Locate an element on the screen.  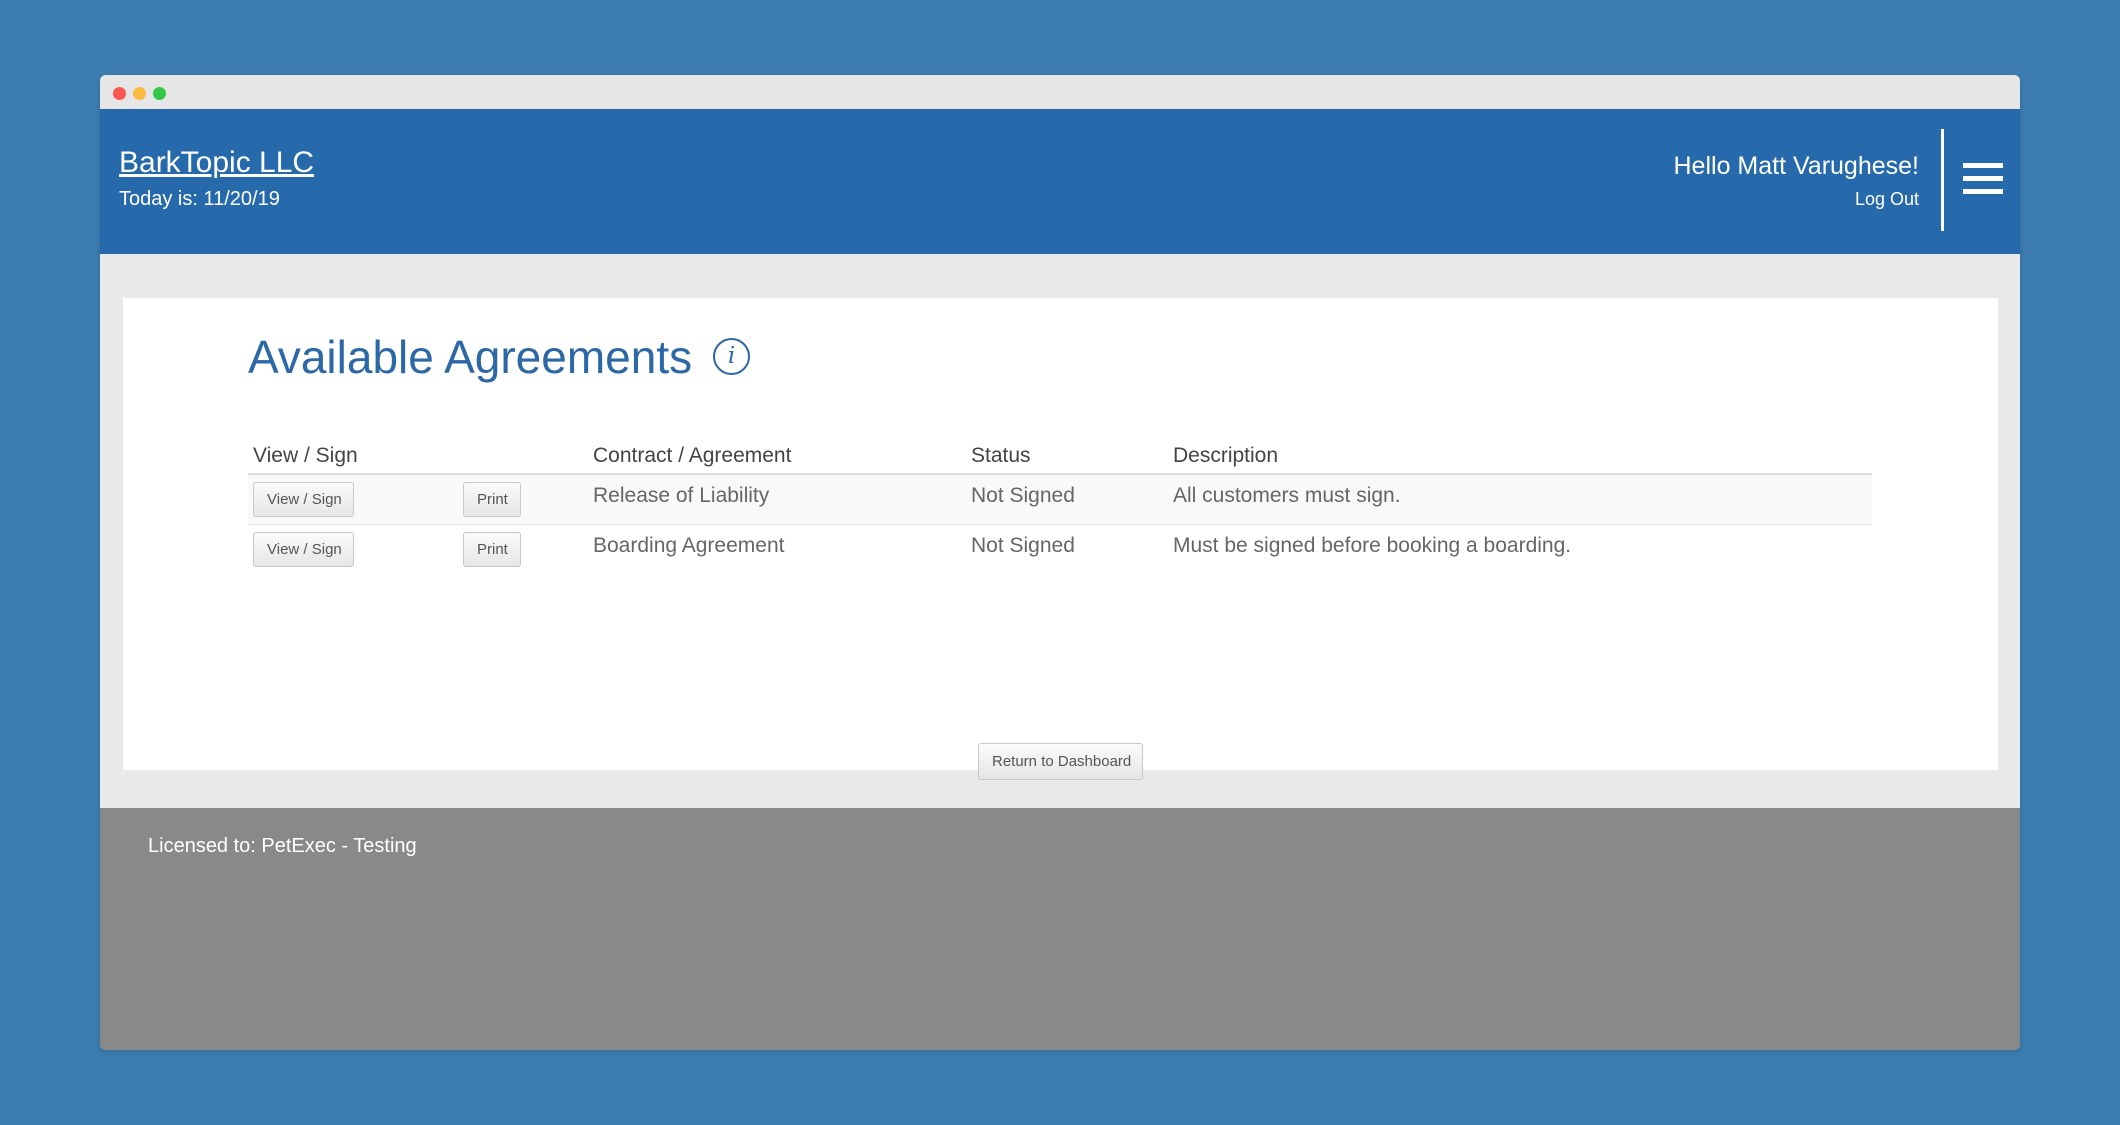
close-window-icon is located at coordinates (119, 93).